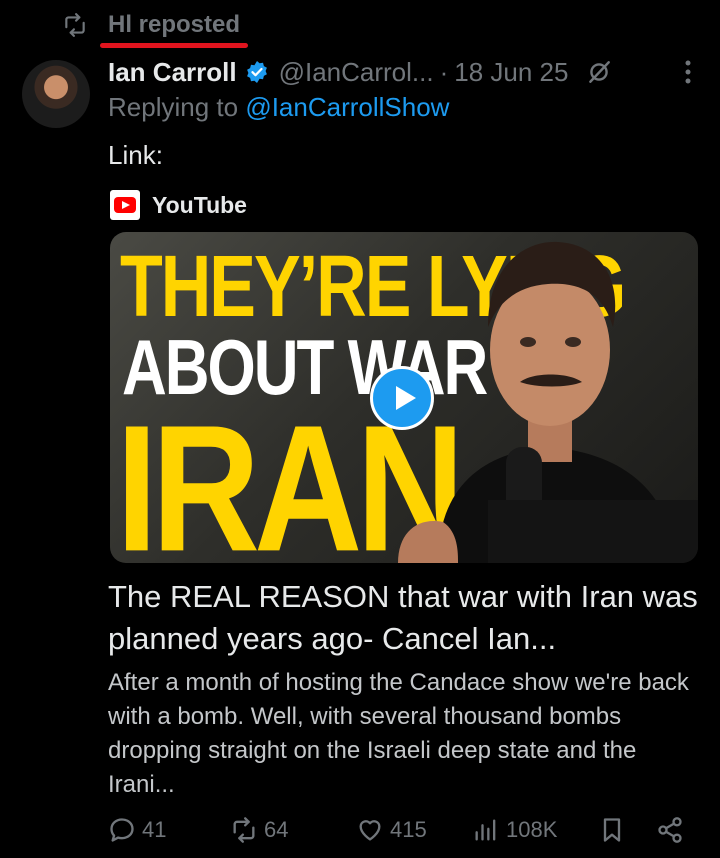  Describe the element at coordinates (599, 72) in the screenshot. I see `grok-icon` at that location.